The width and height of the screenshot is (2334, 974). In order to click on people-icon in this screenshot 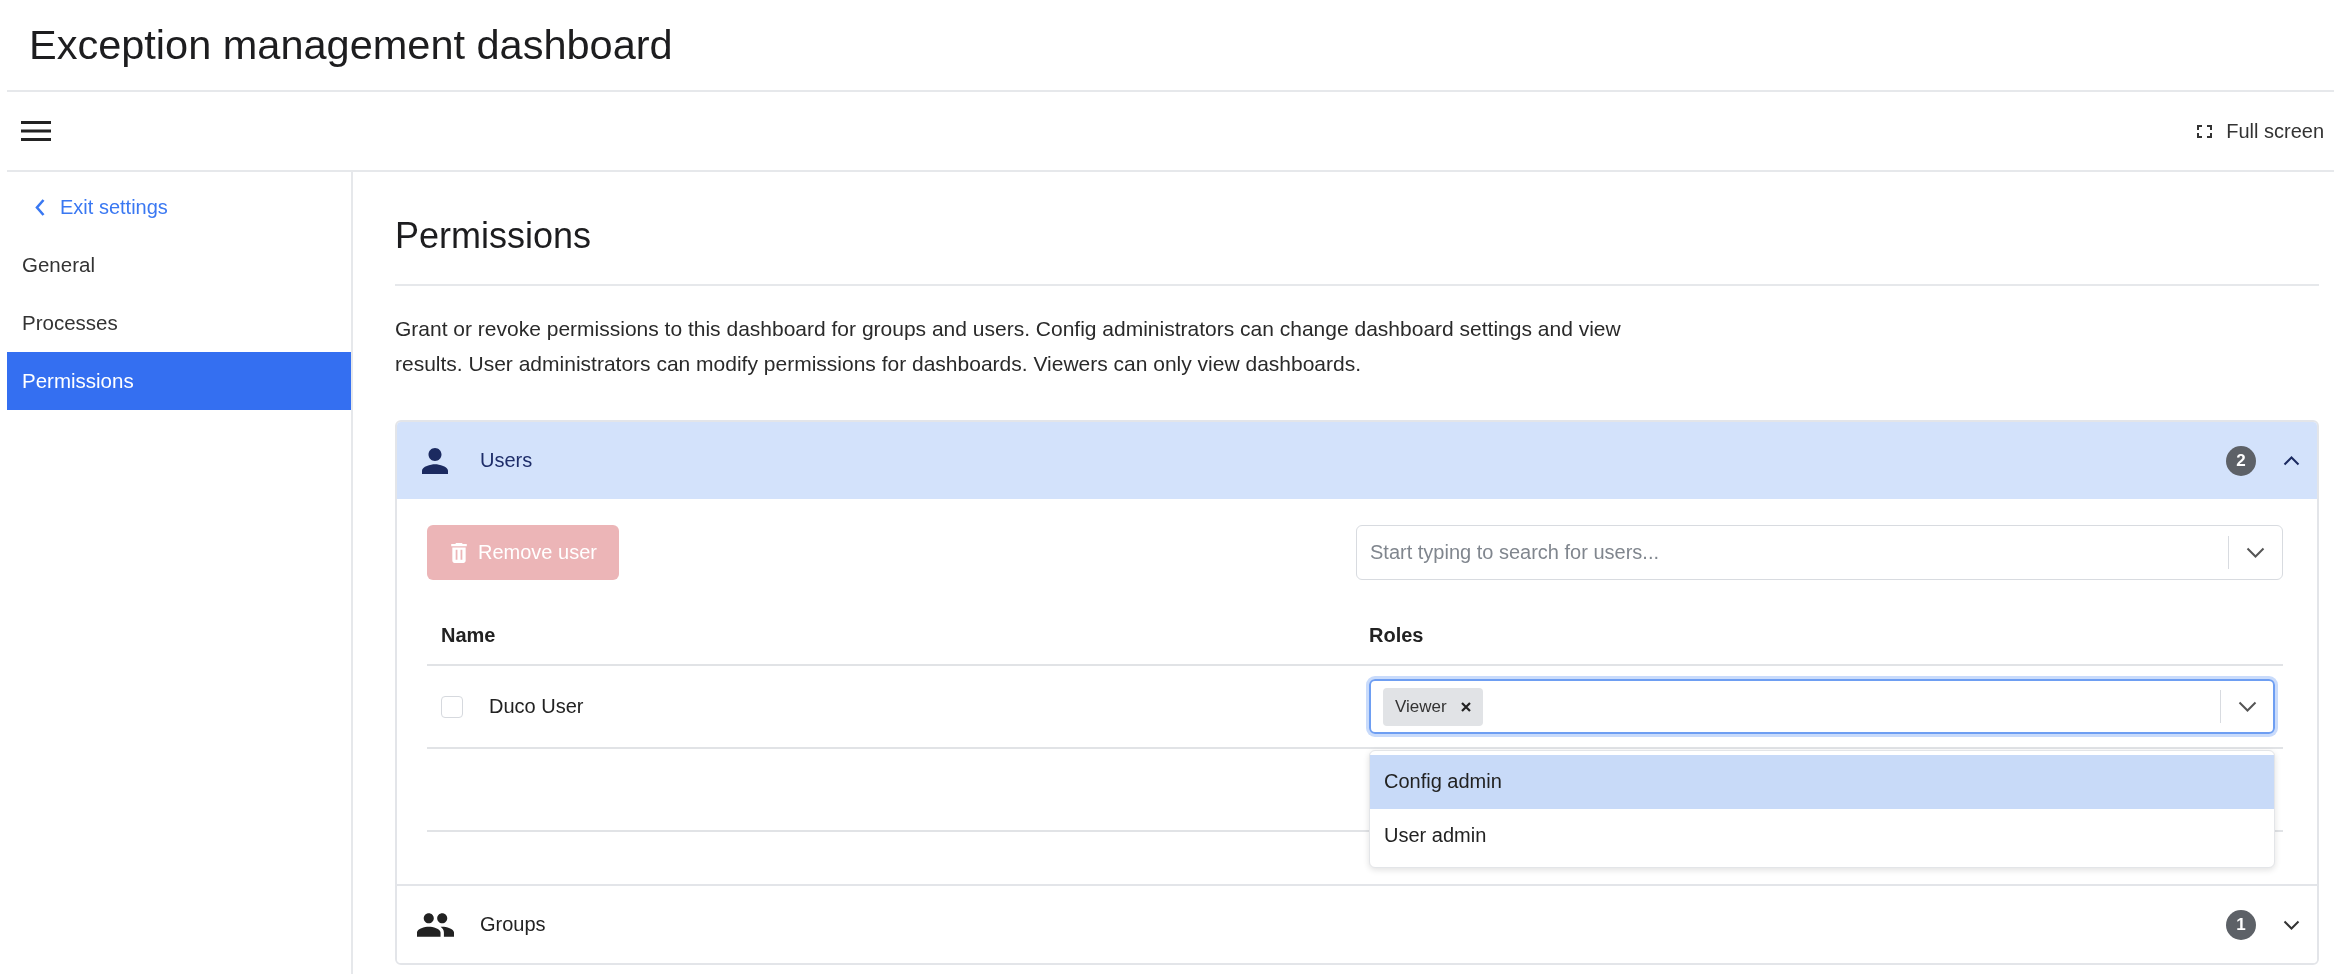, I will do `click(435, 924)`.